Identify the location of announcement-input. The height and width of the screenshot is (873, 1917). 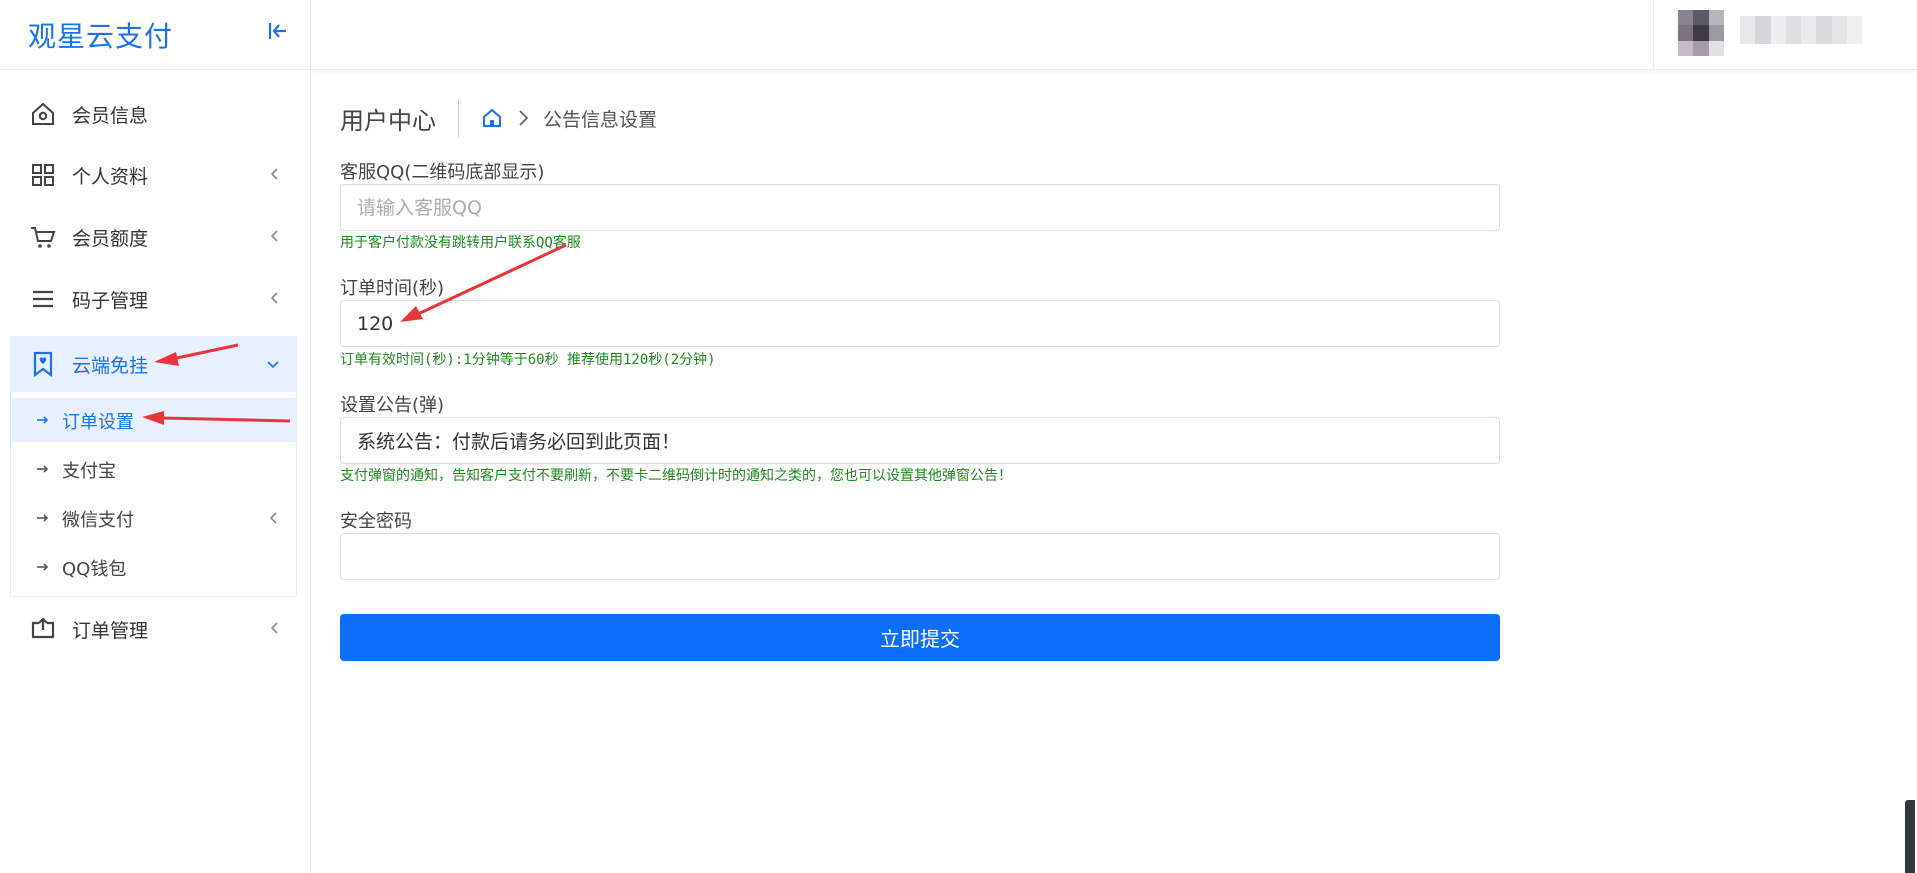
(920, 440).